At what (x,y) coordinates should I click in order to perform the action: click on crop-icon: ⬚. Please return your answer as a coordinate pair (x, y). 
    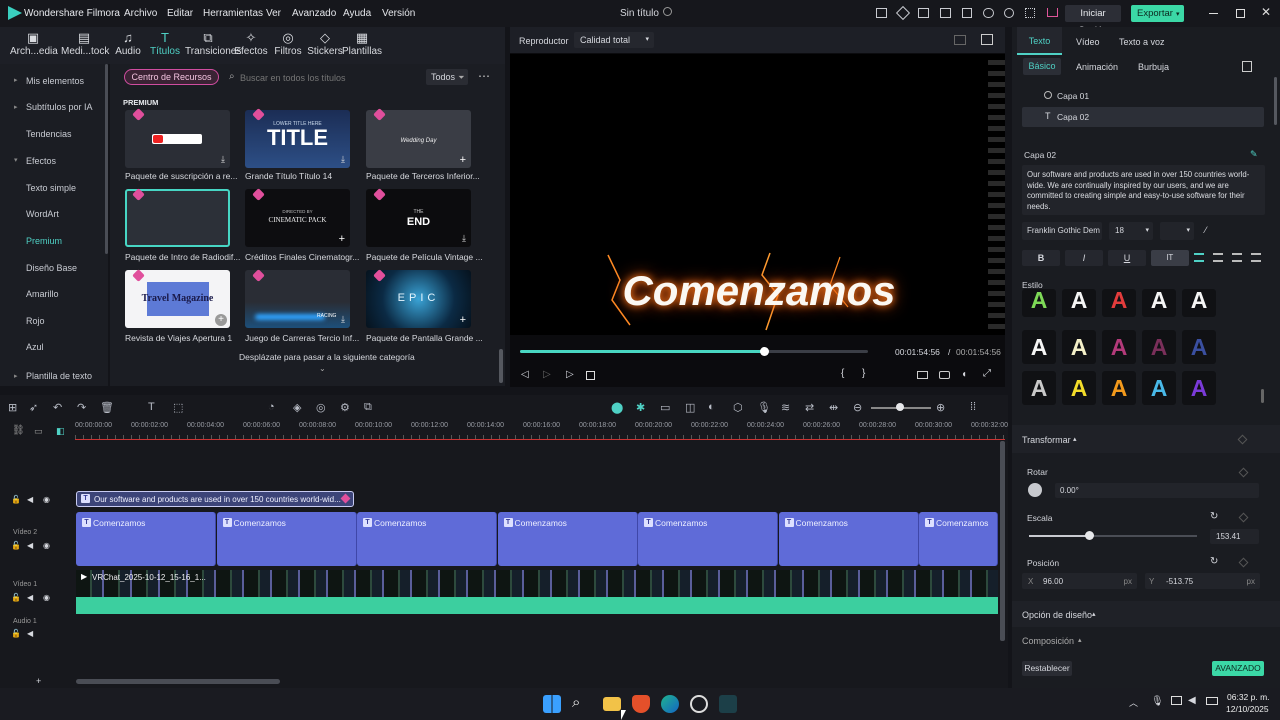
    Looking at the image, I should click on (178, 407).